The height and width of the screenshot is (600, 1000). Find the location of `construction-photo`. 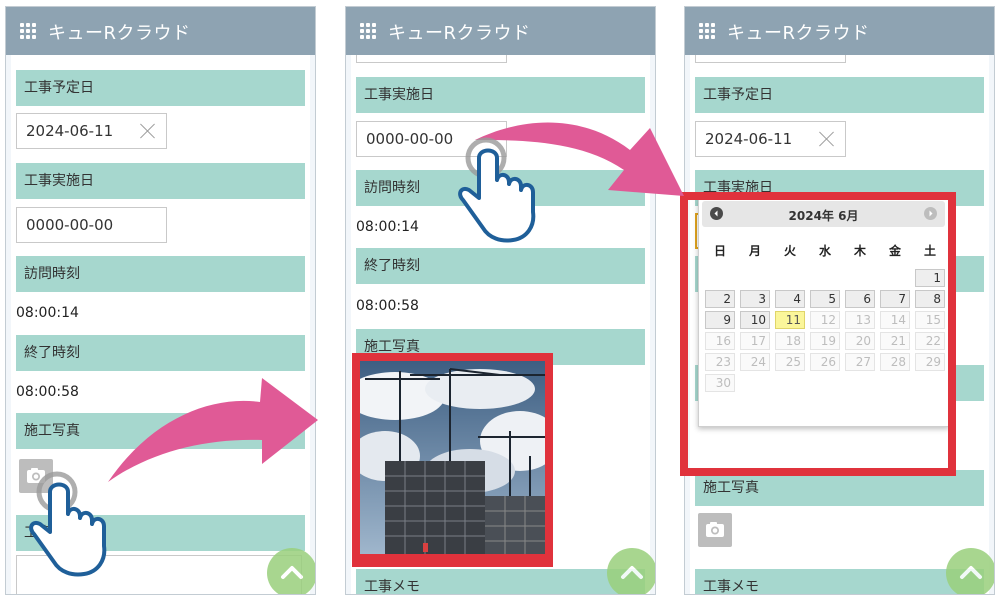

construction-photo is located at coordinates (452, 457).